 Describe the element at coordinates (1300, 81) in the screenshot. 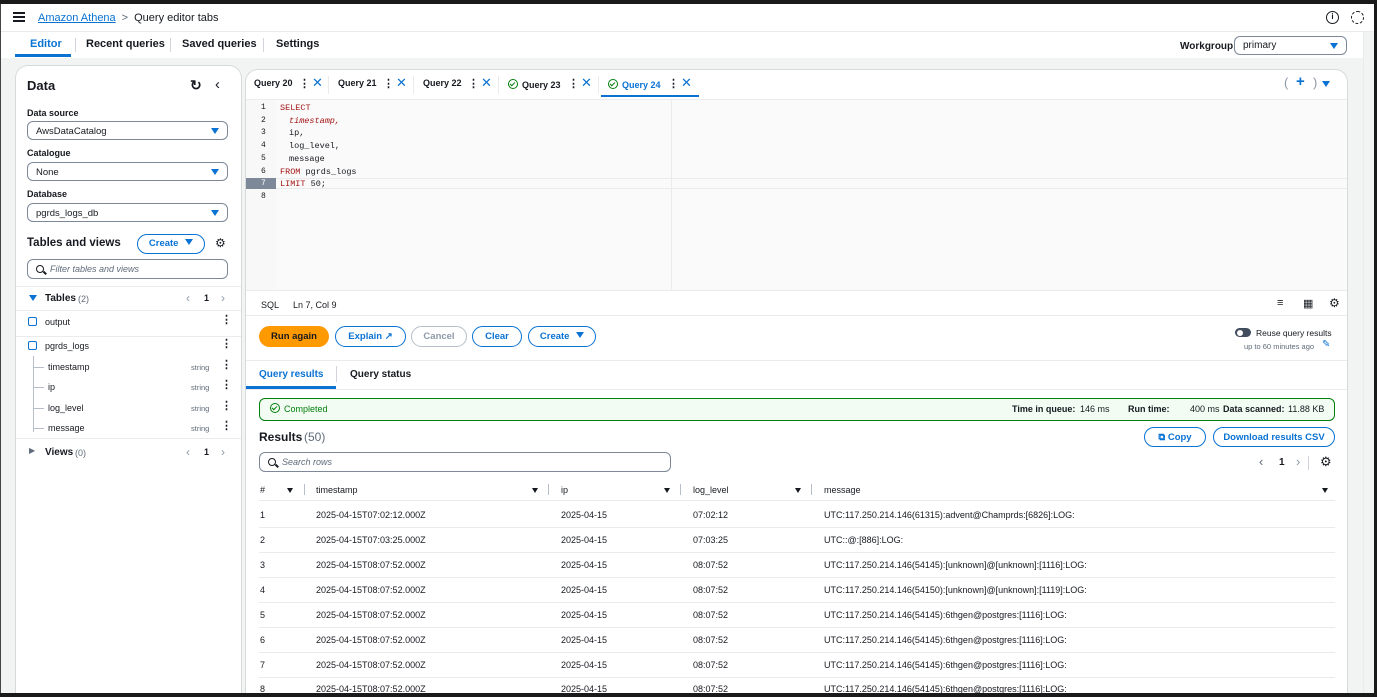

I see `add-query-tab-button: +` at that location.